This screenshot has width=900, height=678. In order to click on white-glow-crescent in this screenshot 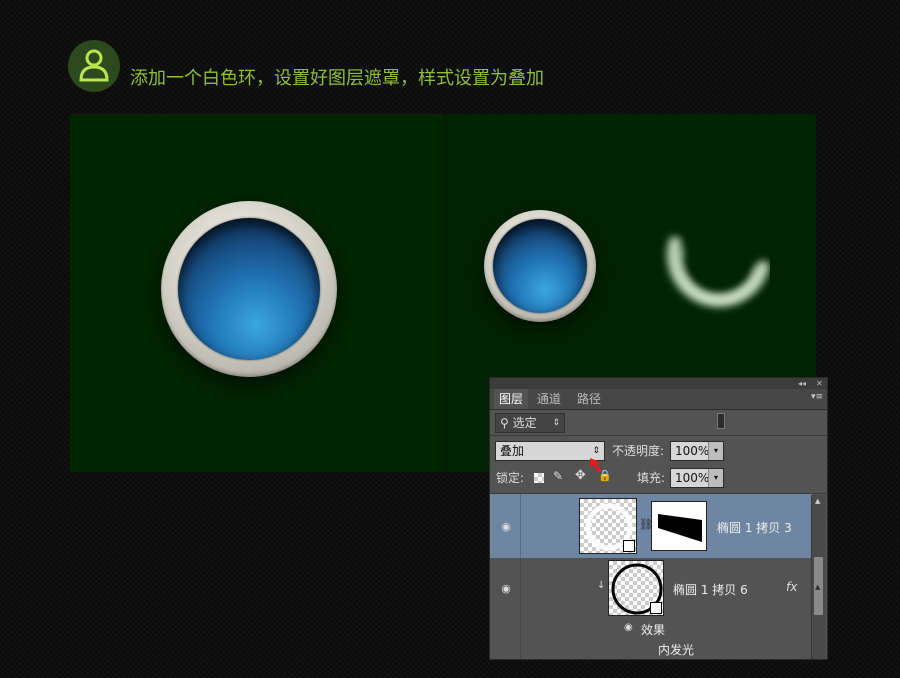, I will do `click(718, 272)`.